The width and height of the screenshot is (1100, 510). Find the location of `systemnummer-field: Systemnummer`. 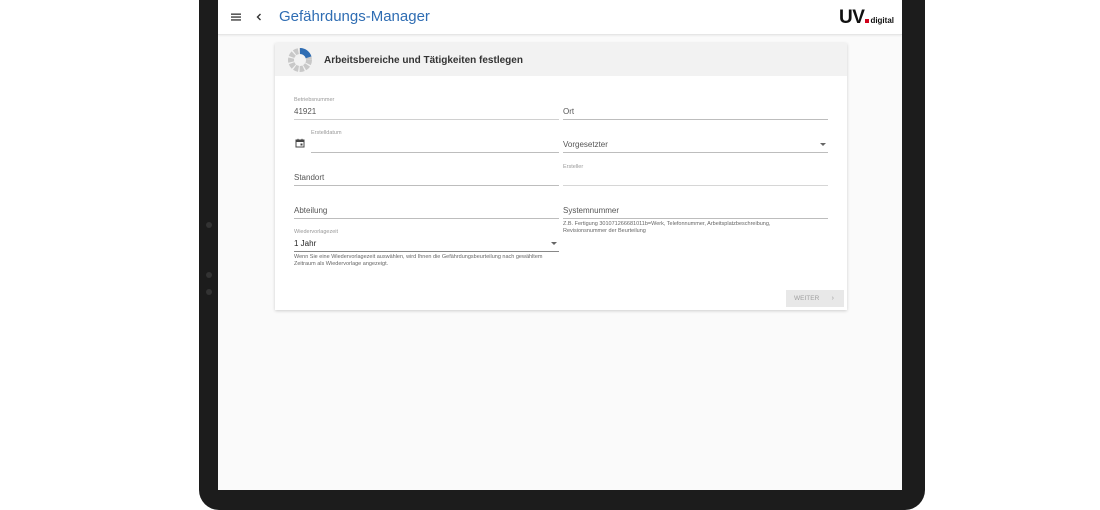

systemnummer-field: Systemnummer is located at coordinates (695, 207).